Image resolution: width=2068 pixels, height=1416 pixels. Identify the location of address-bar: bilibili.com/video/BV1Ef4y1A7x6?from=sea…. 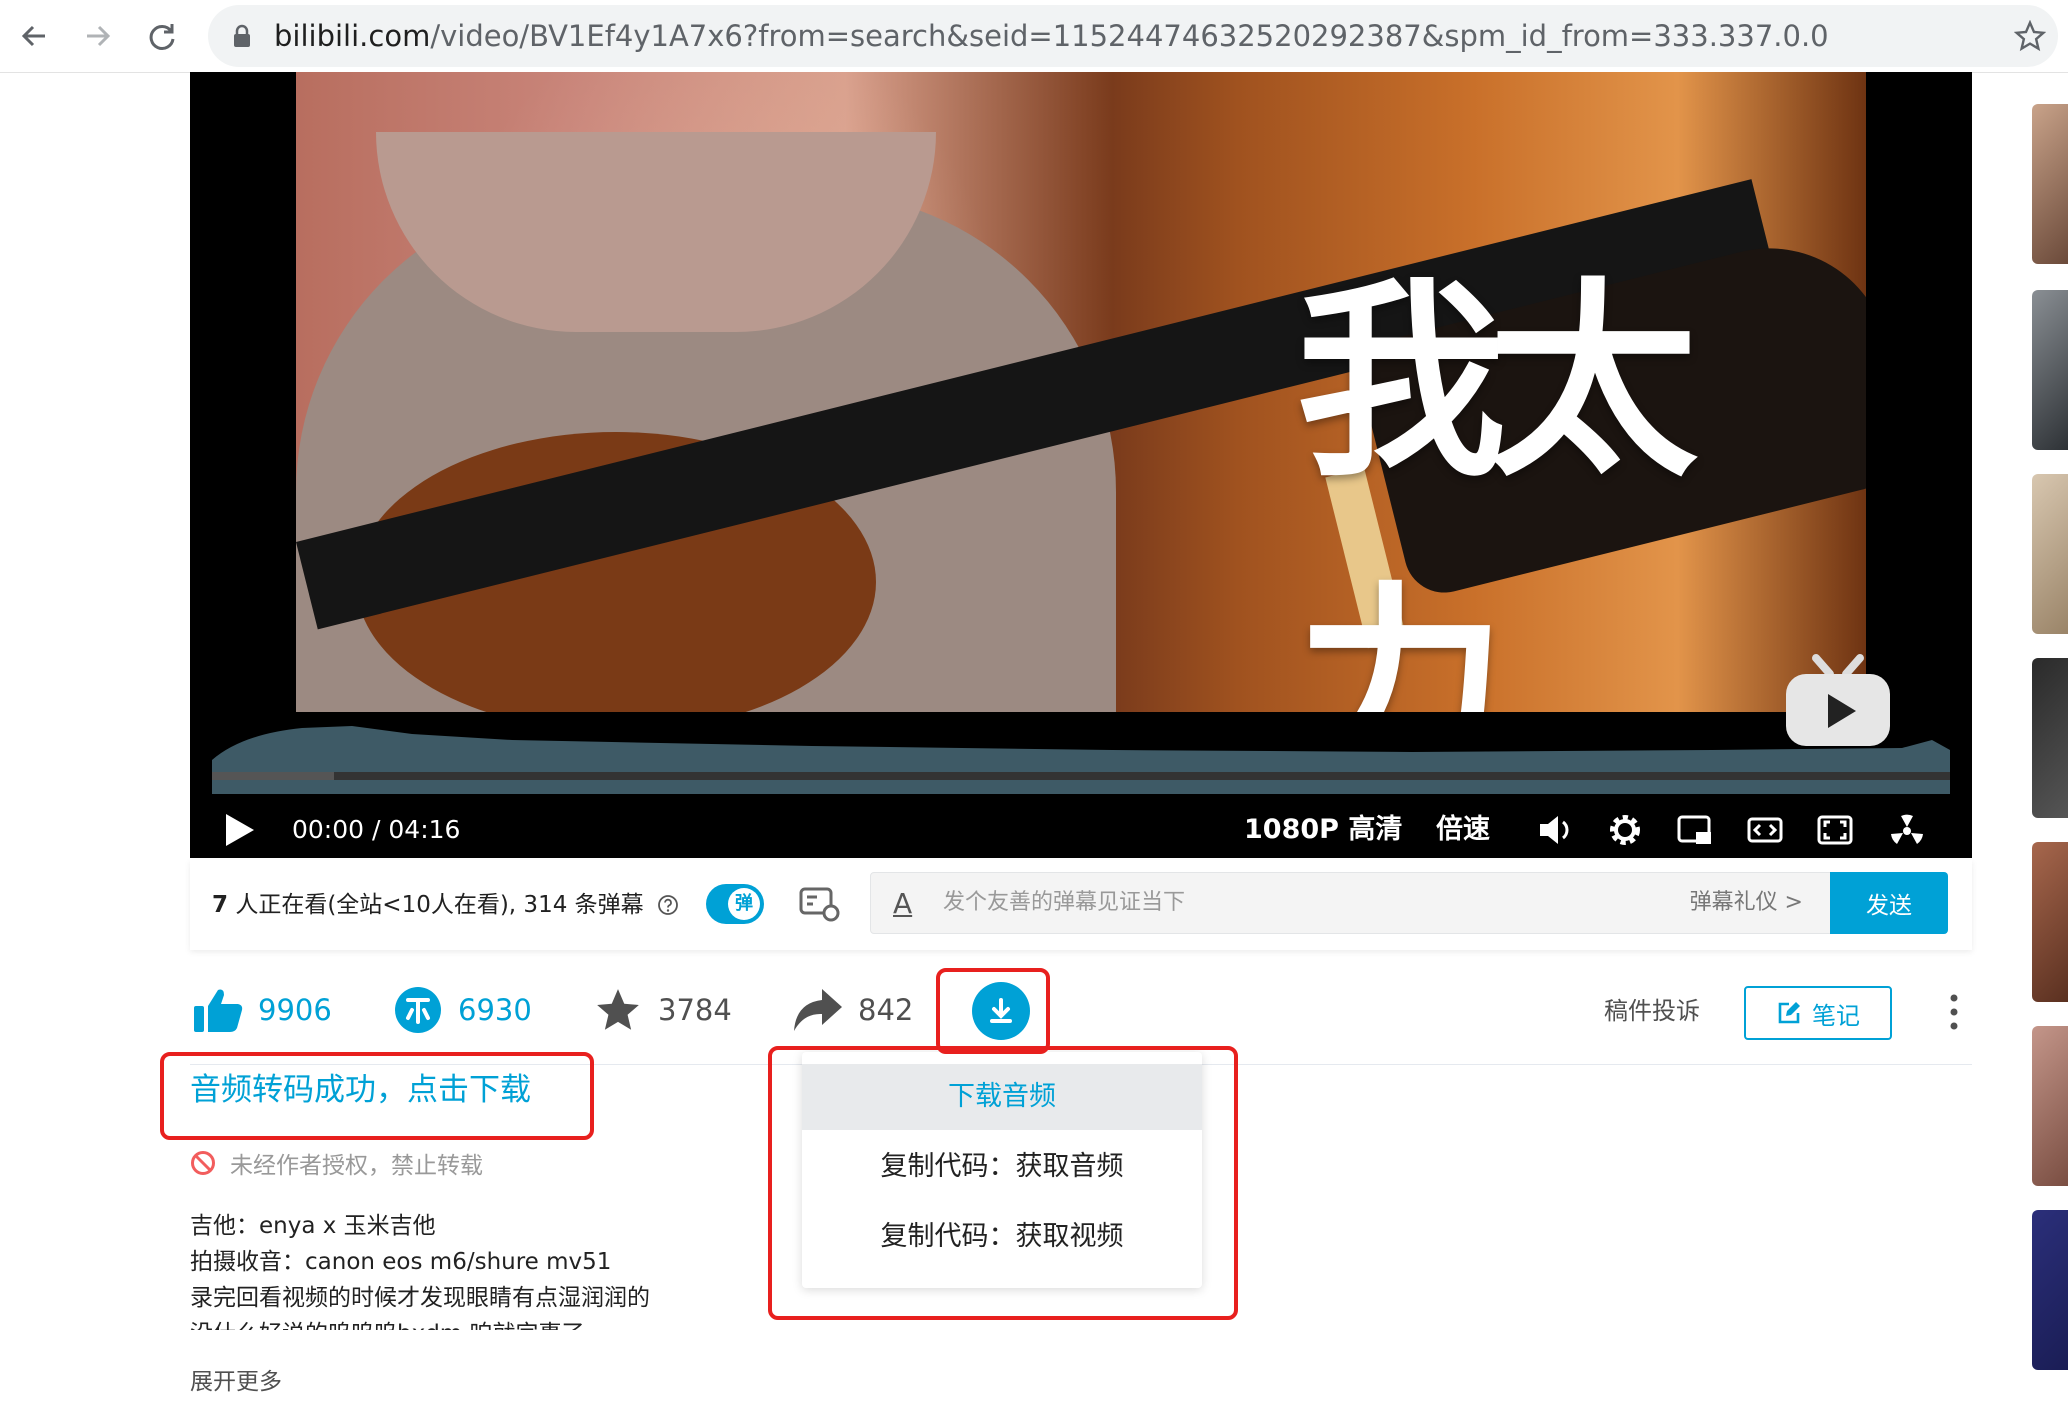
(1133, 36).